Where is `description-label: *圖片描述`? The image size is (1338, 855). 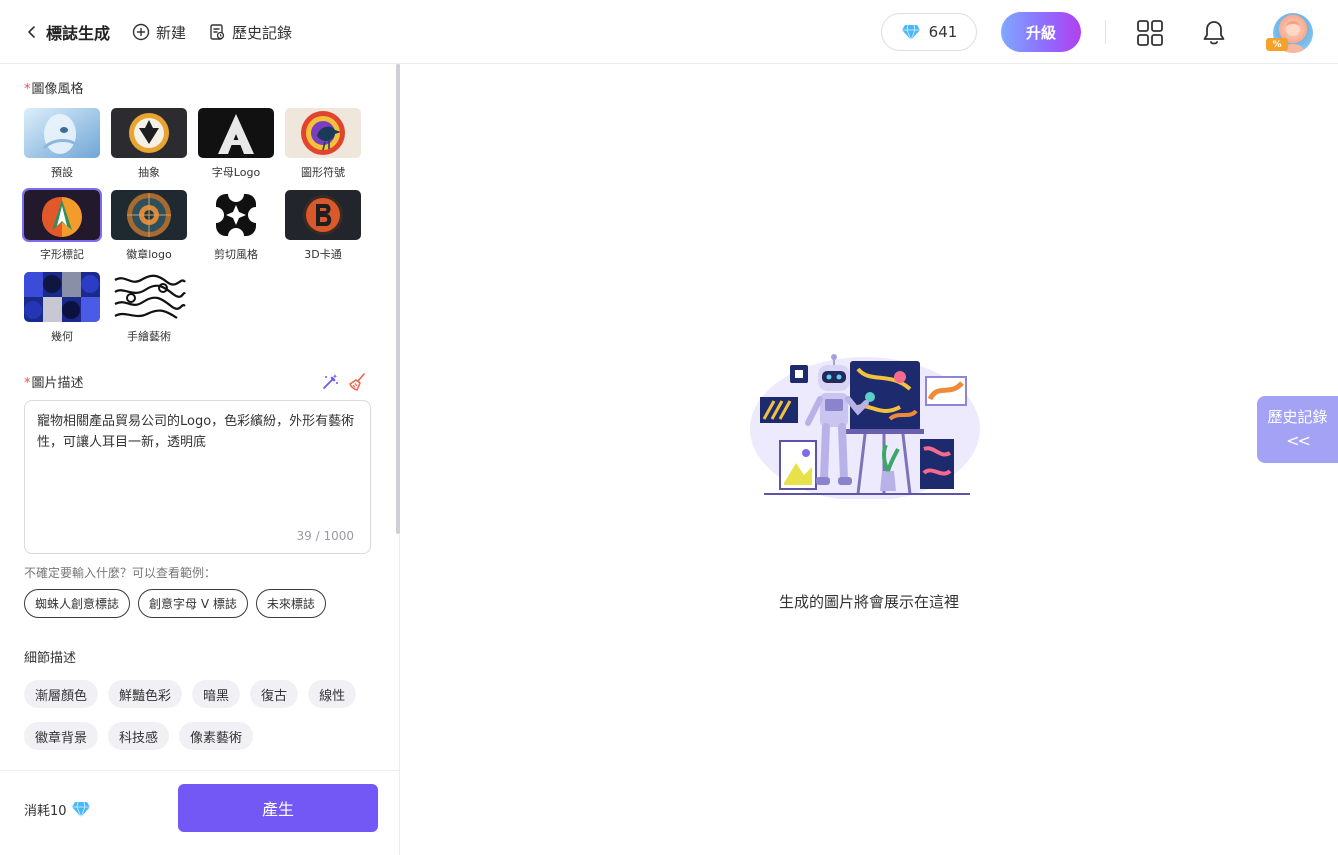 description-label: *圖片描述 is located at coordinates (54, 381).